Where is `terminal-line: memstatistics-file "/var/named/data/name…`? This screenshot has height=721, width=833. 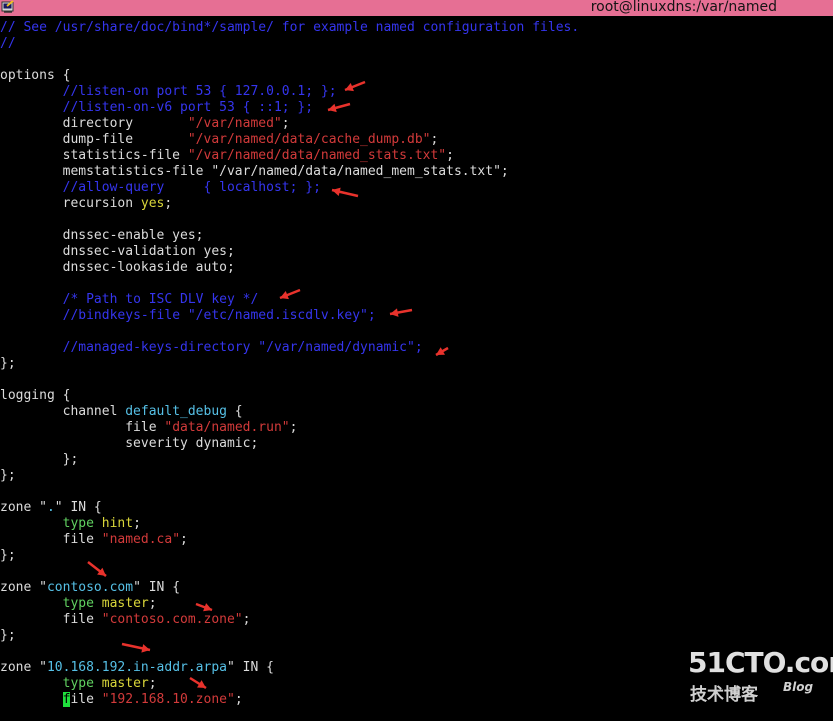
terminal-line: memstatistics-file "/var/named/data/name… is located at coordinates (416, 172).